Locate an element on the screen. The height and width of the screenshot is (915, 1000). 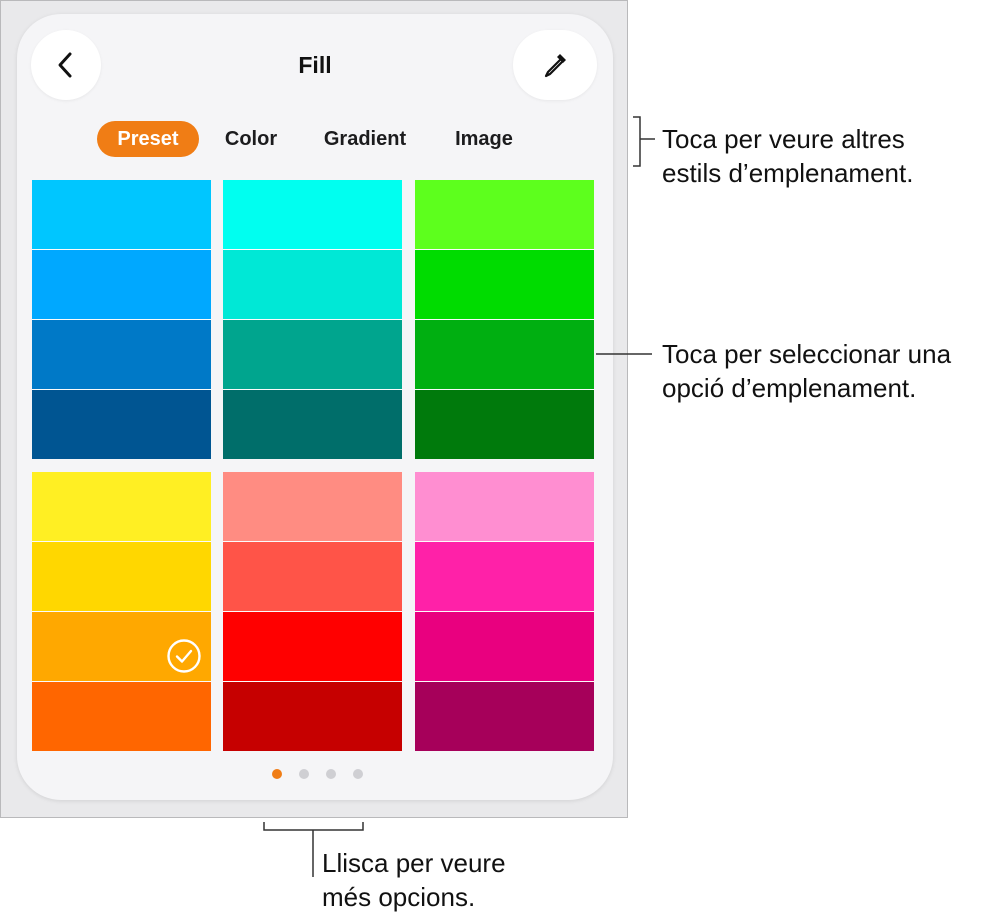
callout-tabs-line-1: Toca per veure altres is located at coordinates (783, 139).